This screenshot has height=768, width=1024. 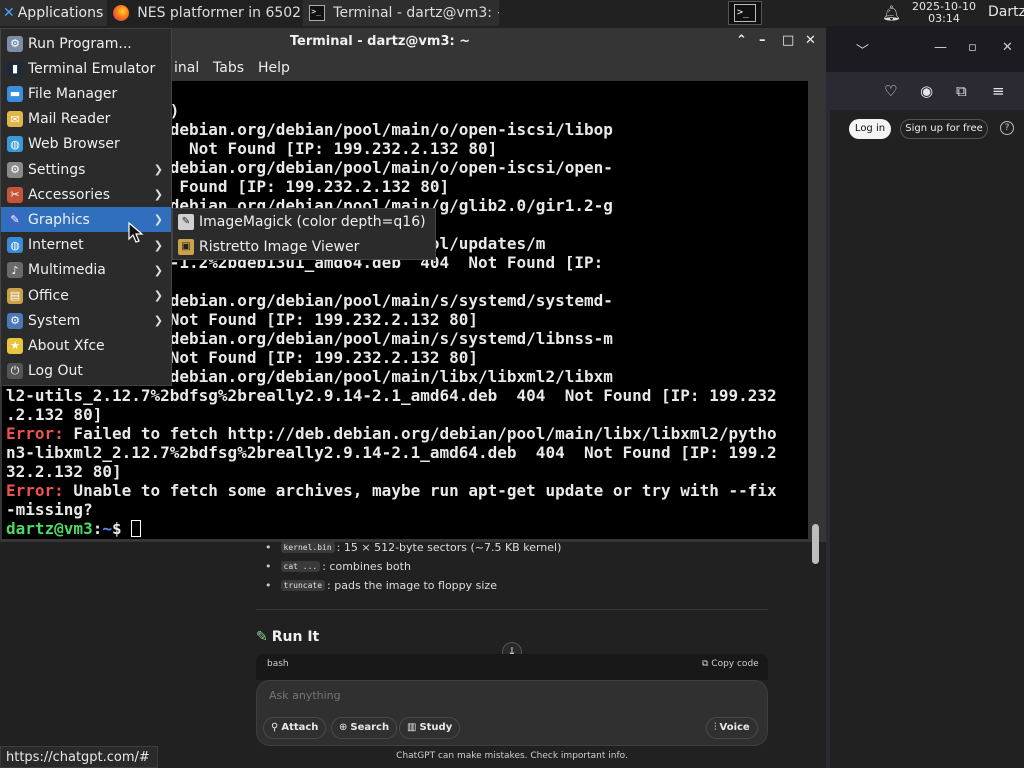 What do you see at coordinates (391, 414) in the screenshot?
I see `terminal-line: .2.132 80]` at bounding box center [391, 414].